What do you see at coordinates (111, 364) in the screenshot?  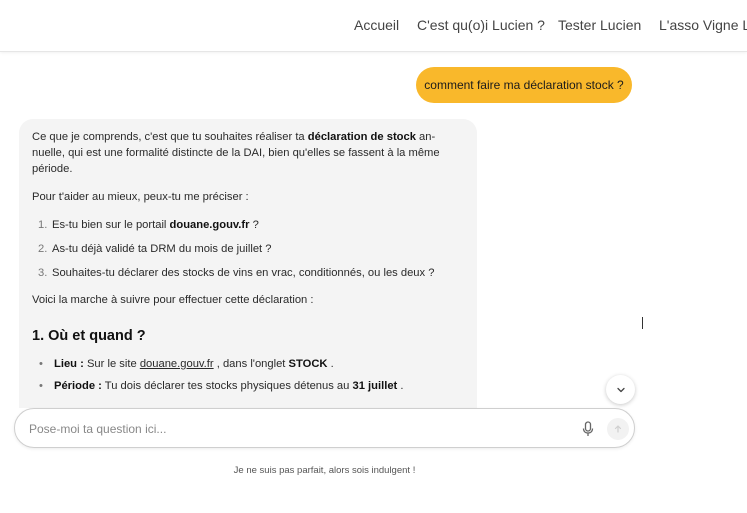 I see `bullet-text: Sur le site` at bounding box center [111, 364].